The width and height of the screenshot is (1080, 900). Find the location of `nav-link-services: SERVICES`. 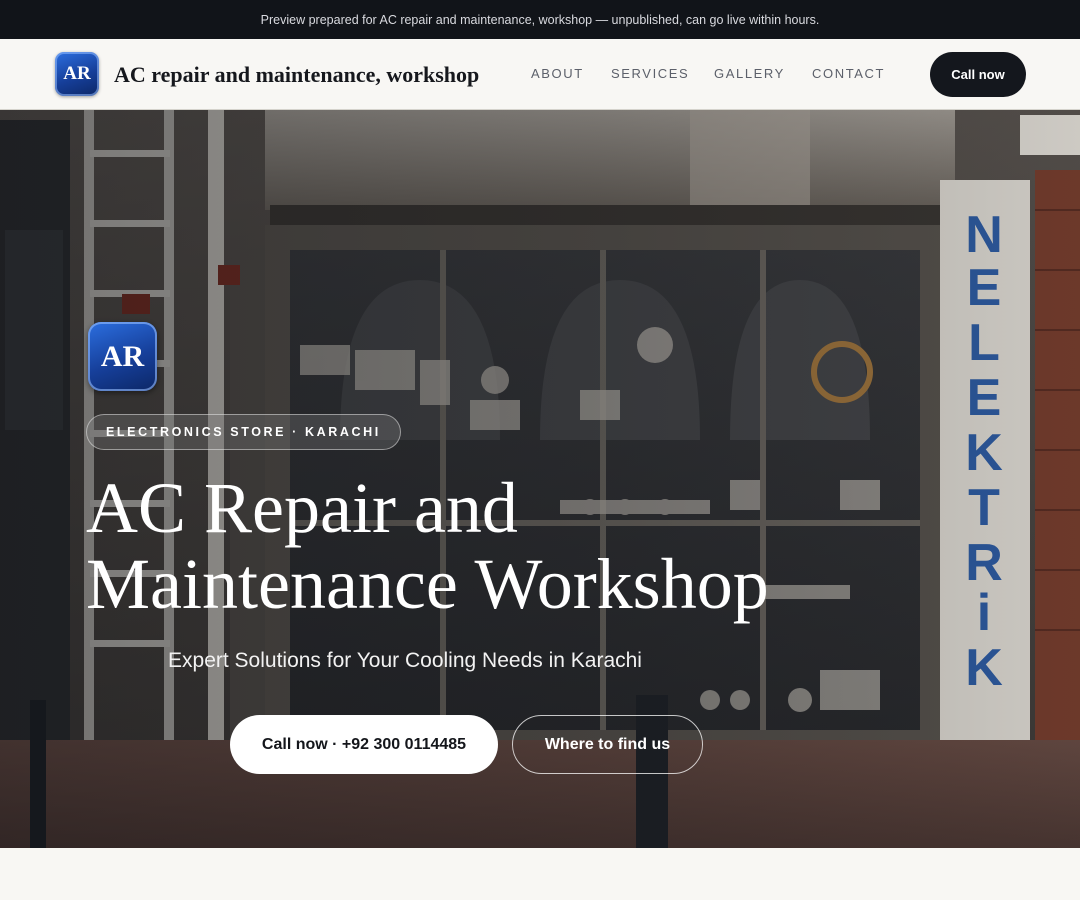

nav-link-services: SERVICES is located at coordinates (650, 73).